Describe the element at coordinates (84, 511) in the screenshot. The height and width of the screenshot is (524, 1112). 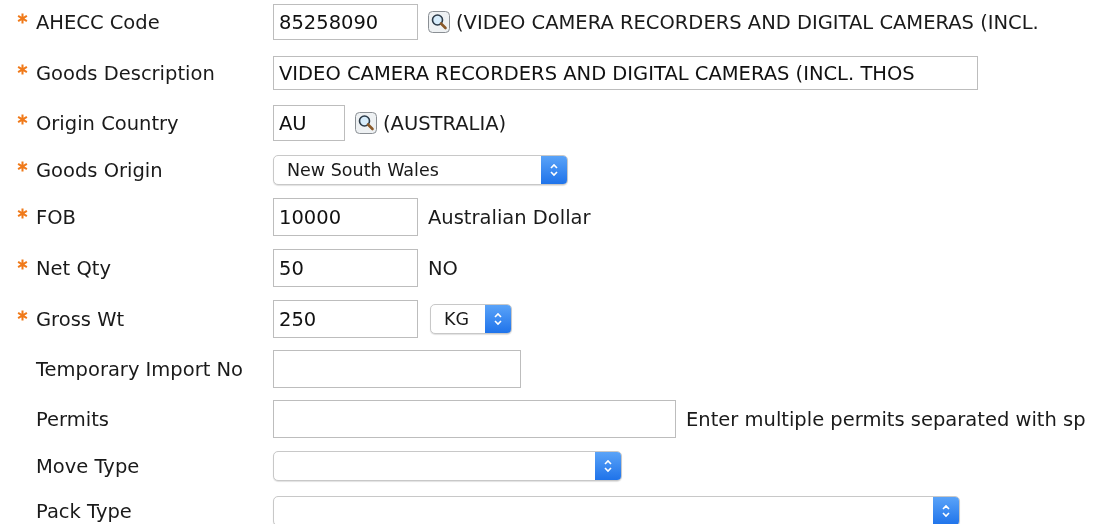
I see `field-label: Pack Type` at that location.